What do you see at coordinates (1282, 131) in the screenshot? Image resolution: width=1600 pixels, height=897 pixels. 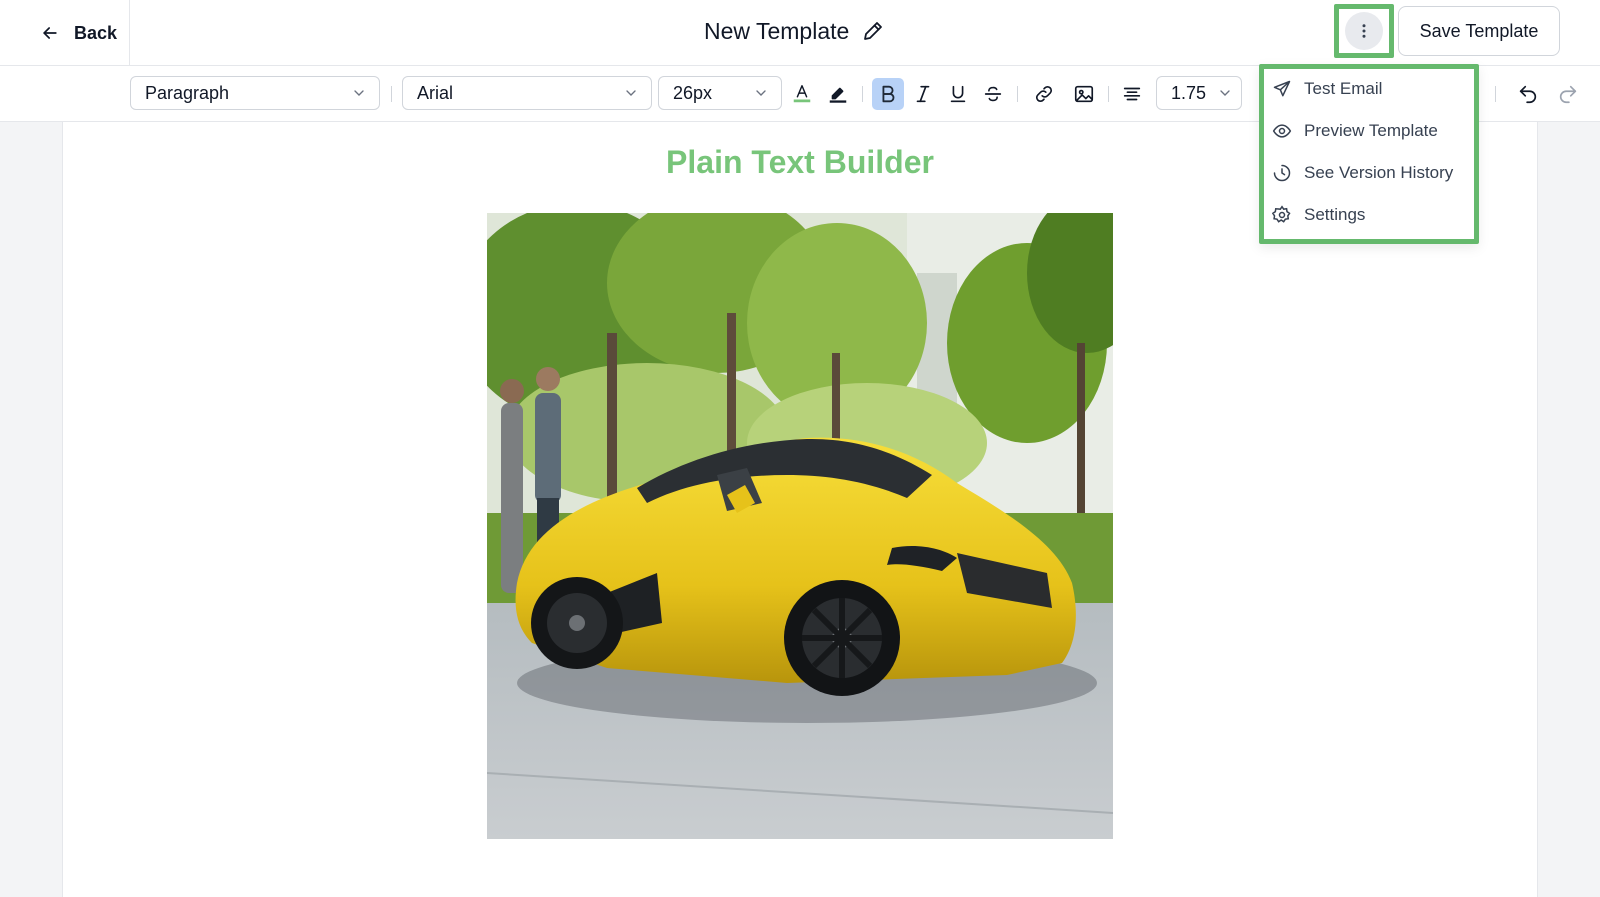 I see `eye-icon` at bounding box center [1282, 131].